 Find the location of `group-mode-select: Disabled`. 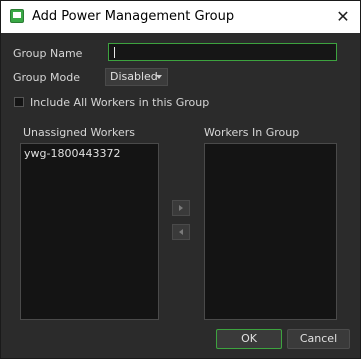

group-mode-select: Disabled is located at coordinates (136, 77).